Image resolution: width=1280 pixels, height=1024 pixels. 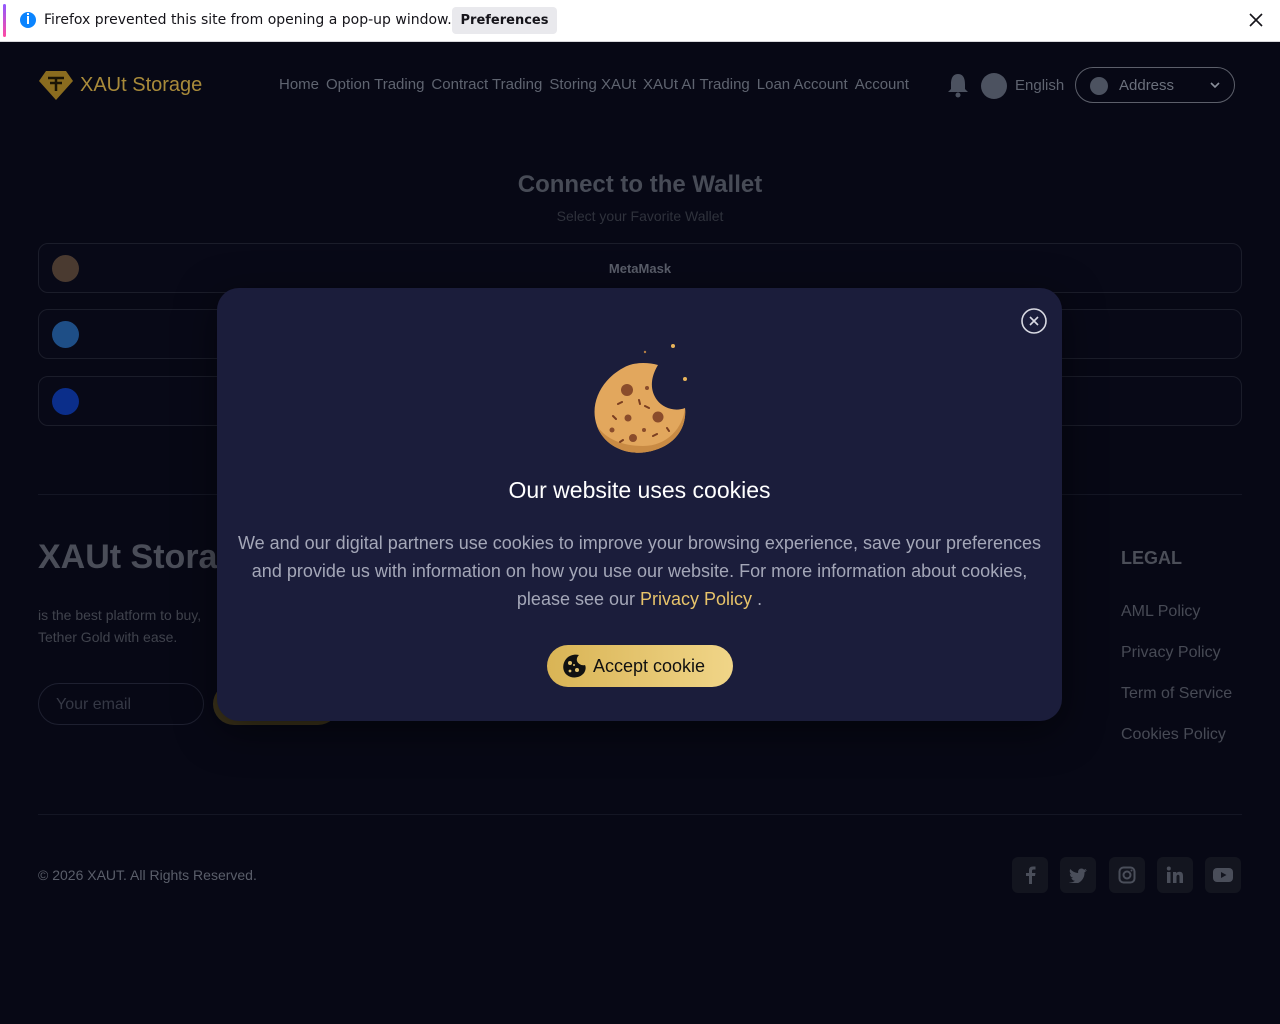 I want to click on address-dropdown: Address, so click(x=1155, y=85).